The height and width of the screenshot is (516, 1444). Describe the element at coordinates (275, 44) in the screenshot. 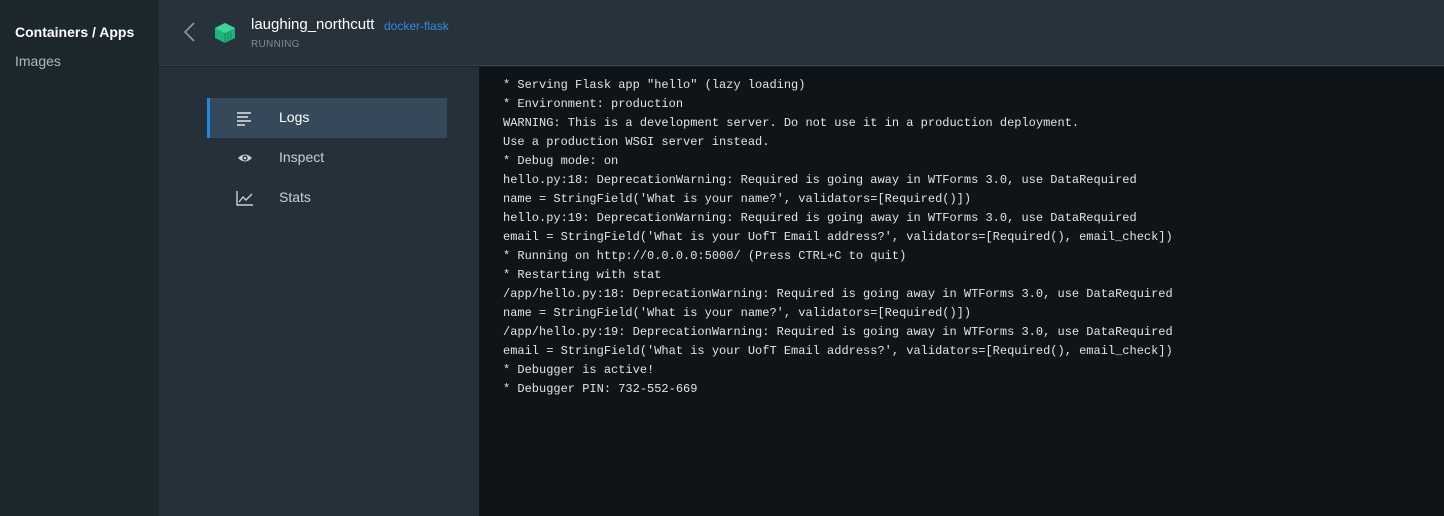

I see `status-badge: RUNNING` at that location.